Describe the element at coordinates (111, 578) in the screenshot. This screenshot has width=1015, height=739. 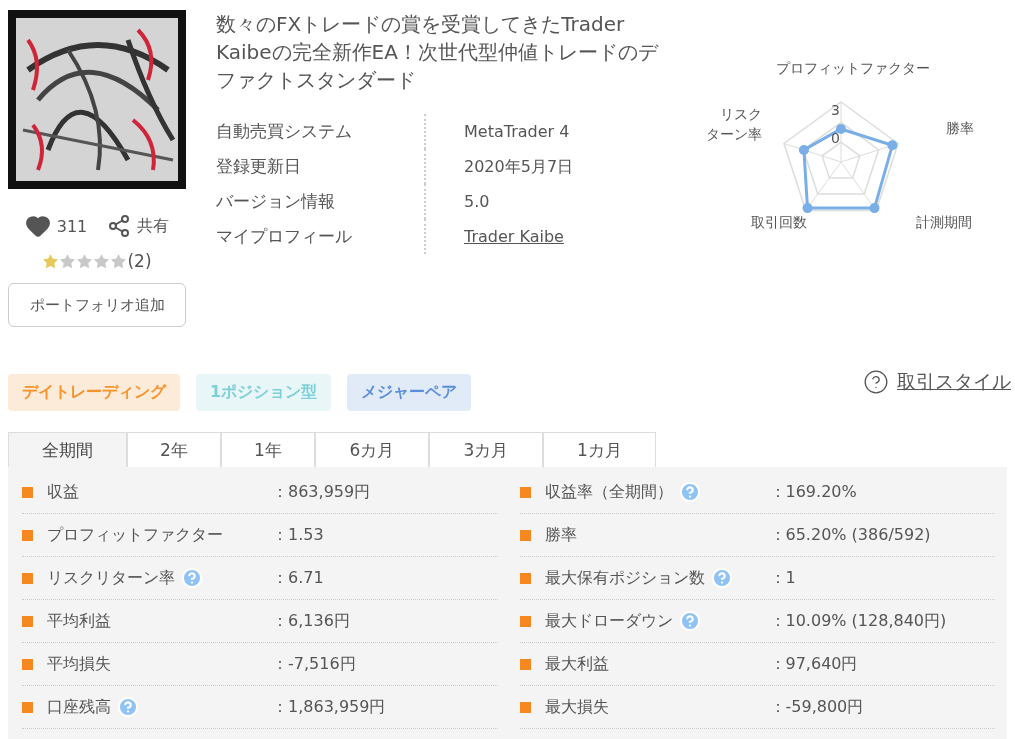
I see `stat-label: リスクリターン率` at that location.